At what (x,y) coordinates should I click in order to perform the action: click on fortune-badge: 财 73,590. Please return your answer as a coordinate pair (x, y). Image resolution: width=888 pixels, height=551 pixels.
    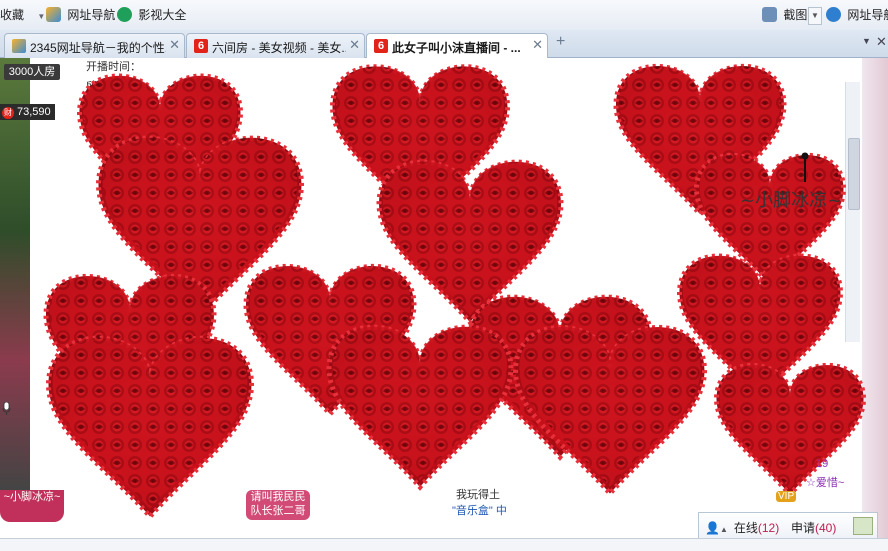
    Looking at the image, I should click on (27, 112).